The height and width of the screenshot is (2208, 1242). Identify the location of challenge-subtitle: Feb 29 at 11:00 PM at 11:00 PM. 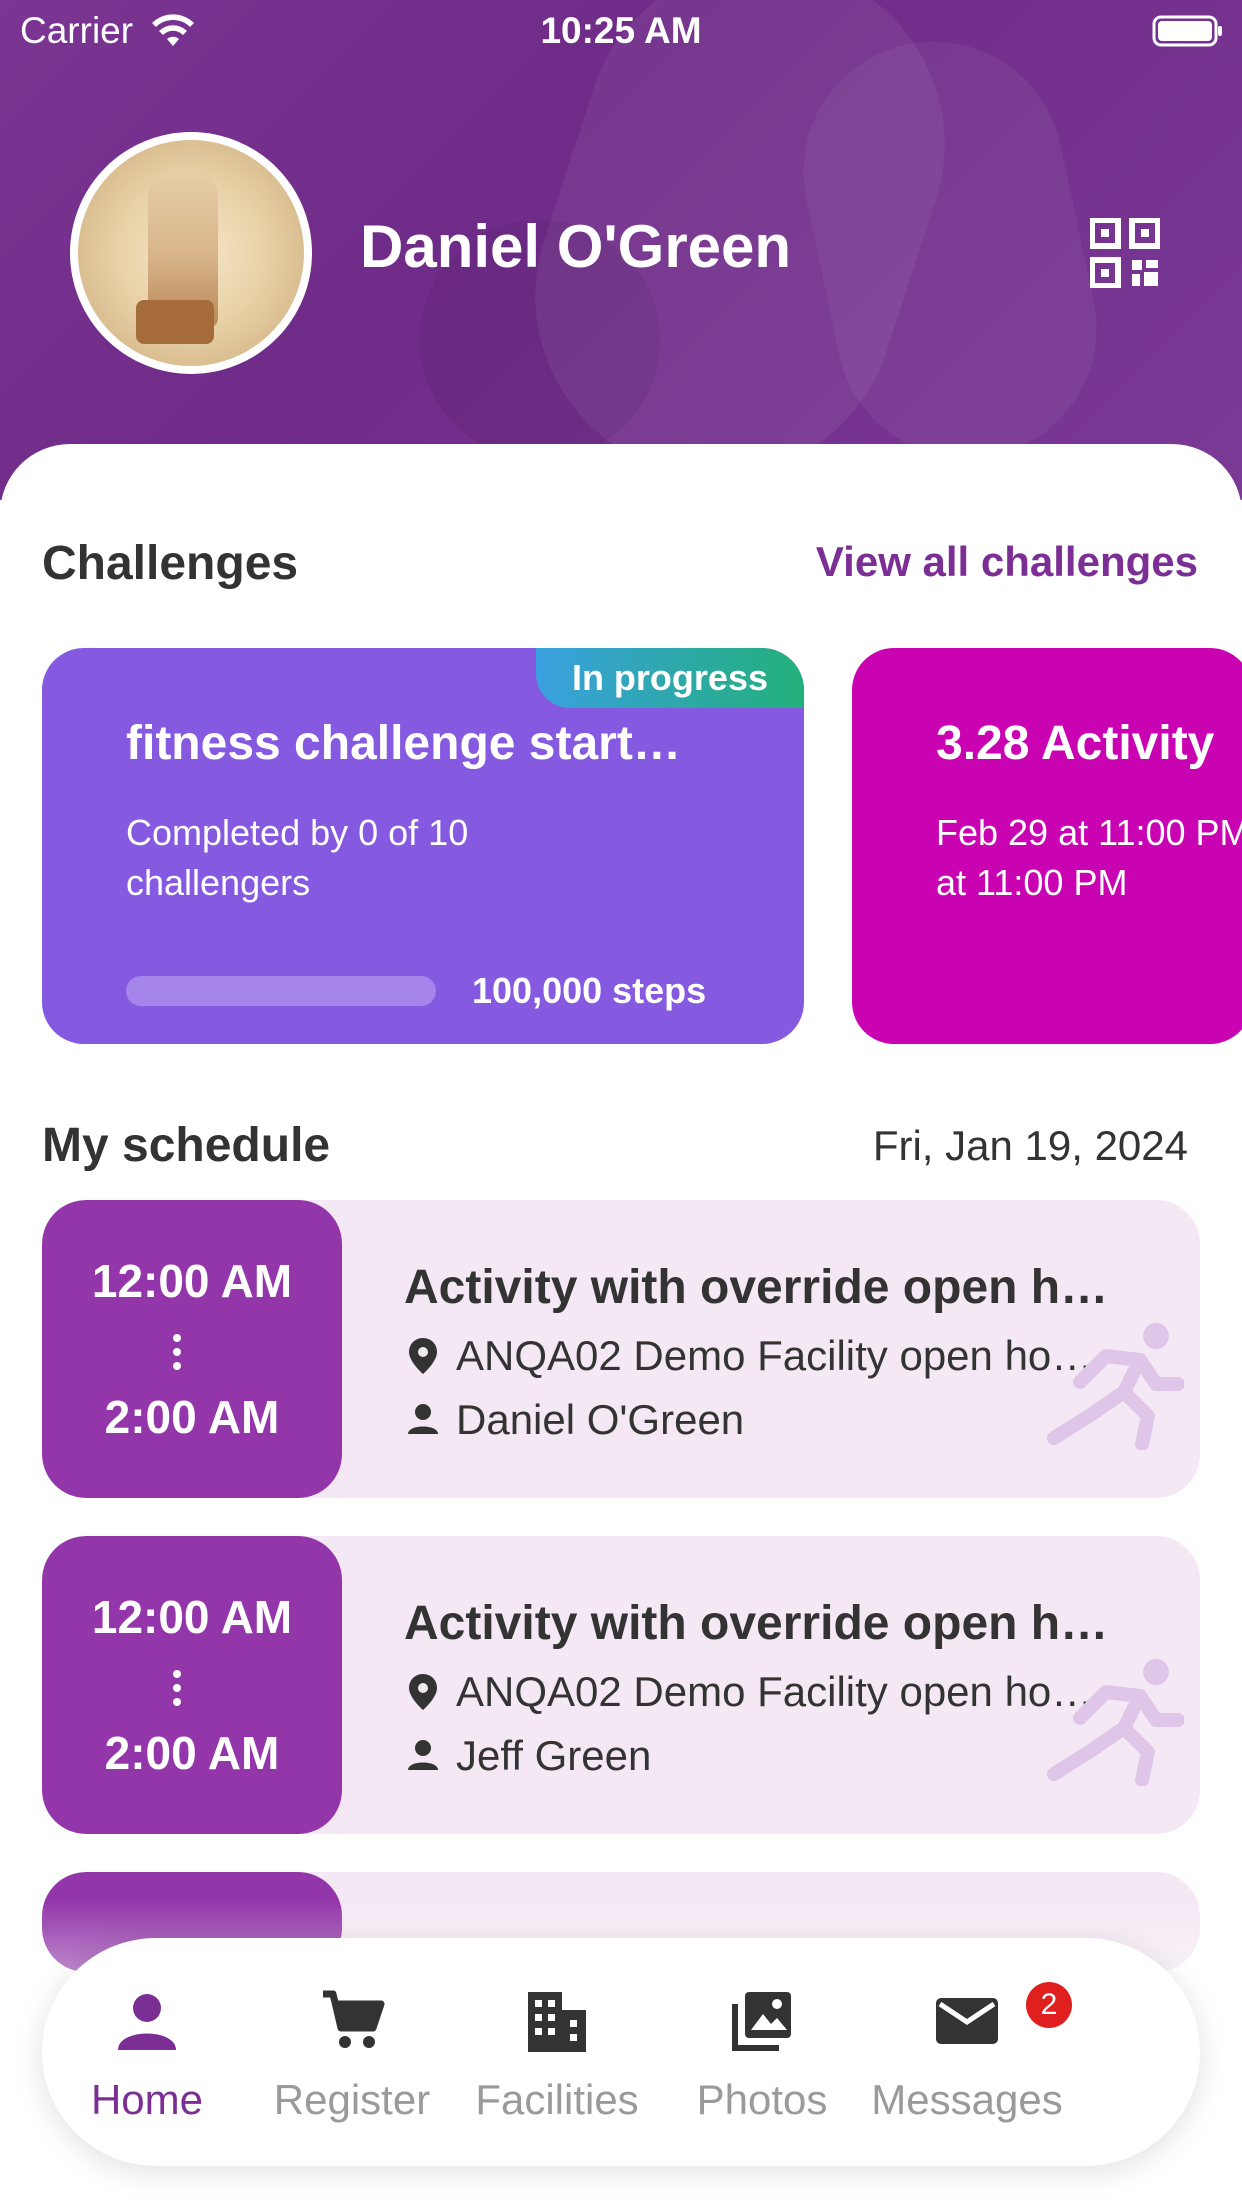
(1089, 858).